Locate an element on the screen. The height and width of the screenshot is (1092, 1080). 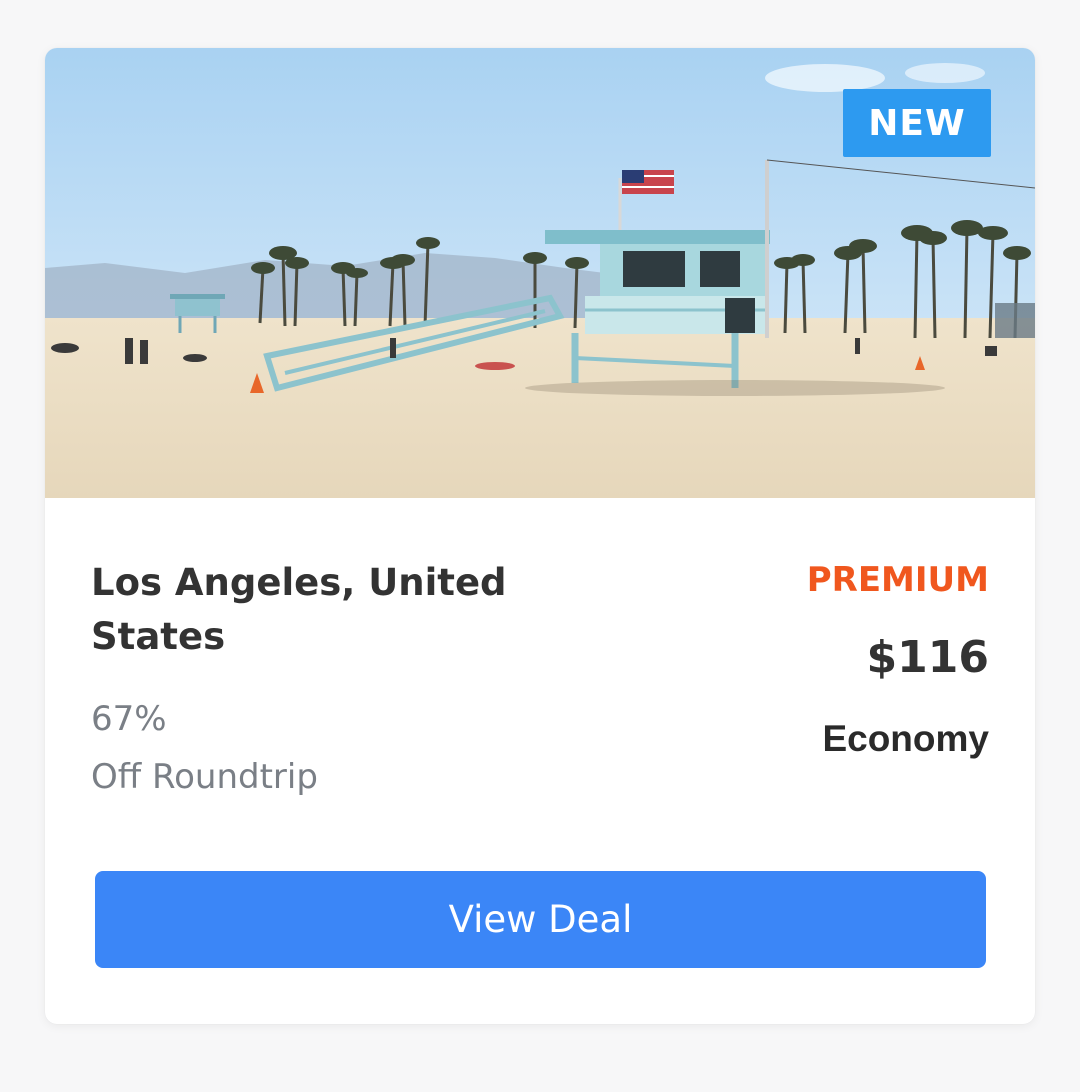
tier-label: PREMIUM is located at coordinates (897, 580).